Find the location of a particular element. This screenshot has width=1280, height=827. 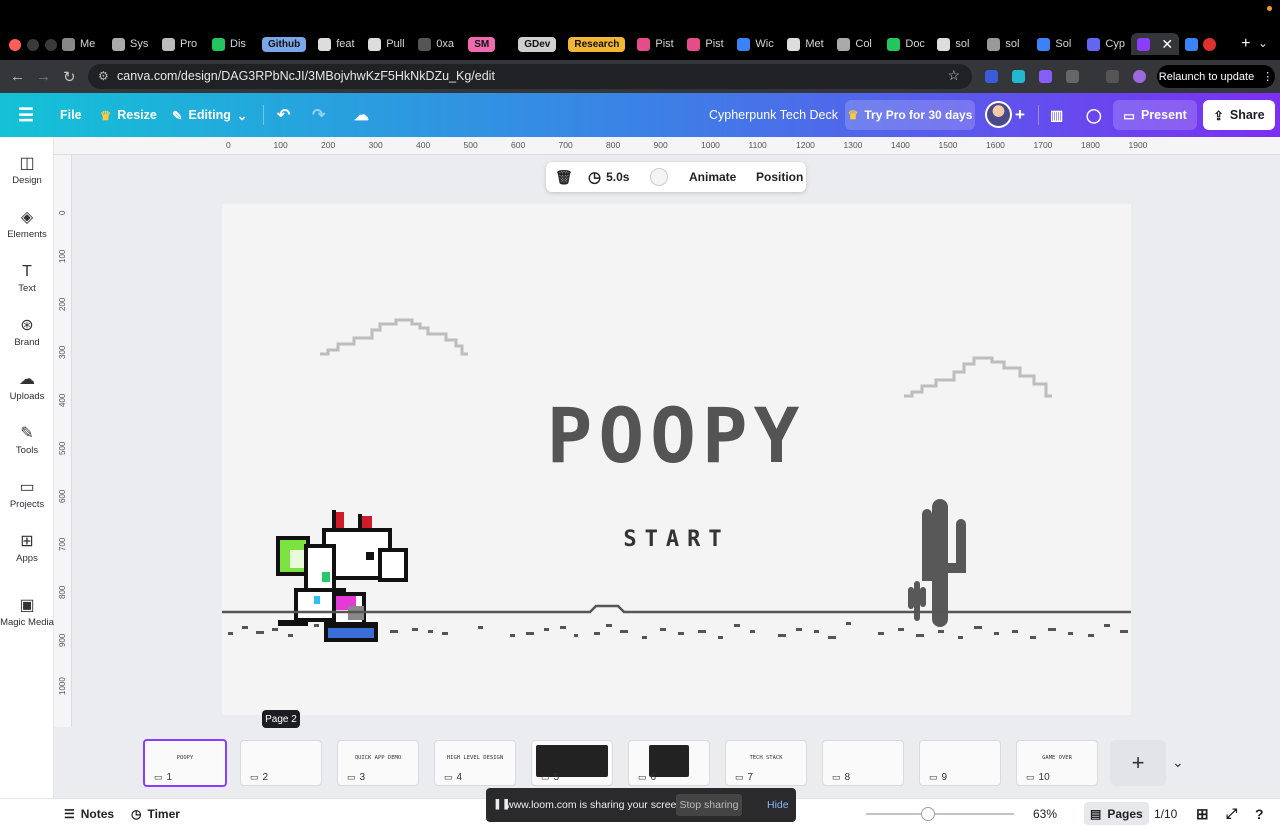

minimize-window-button is located at coordinates (33, 45).